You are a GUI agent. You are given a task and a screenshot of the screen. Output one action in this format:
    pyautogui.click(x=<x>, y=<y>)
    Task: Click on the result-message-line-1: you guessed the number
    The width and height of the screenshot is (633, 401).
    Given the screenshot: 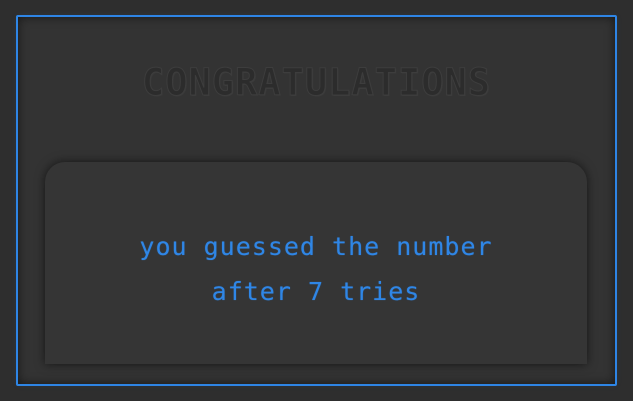 What is the action you would take?
    pyautogui.click(x=316, y=246)
    